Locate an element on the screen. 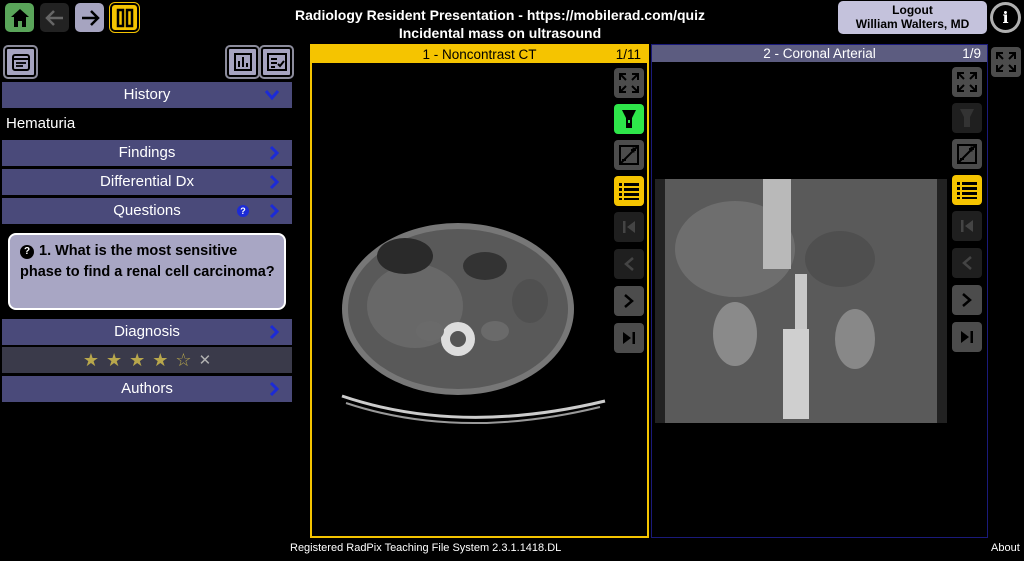 This screenshot has height=561, width=1024. diagnosis-header: Diagnosis is located at coordinates (147, 332).